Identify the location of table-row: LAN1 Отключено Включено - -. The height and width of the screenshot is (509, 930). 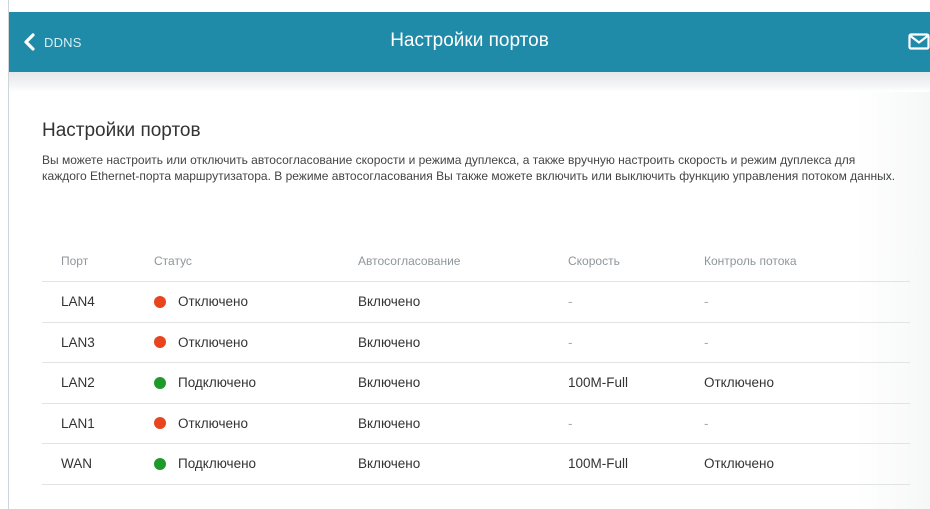
(476, 424).